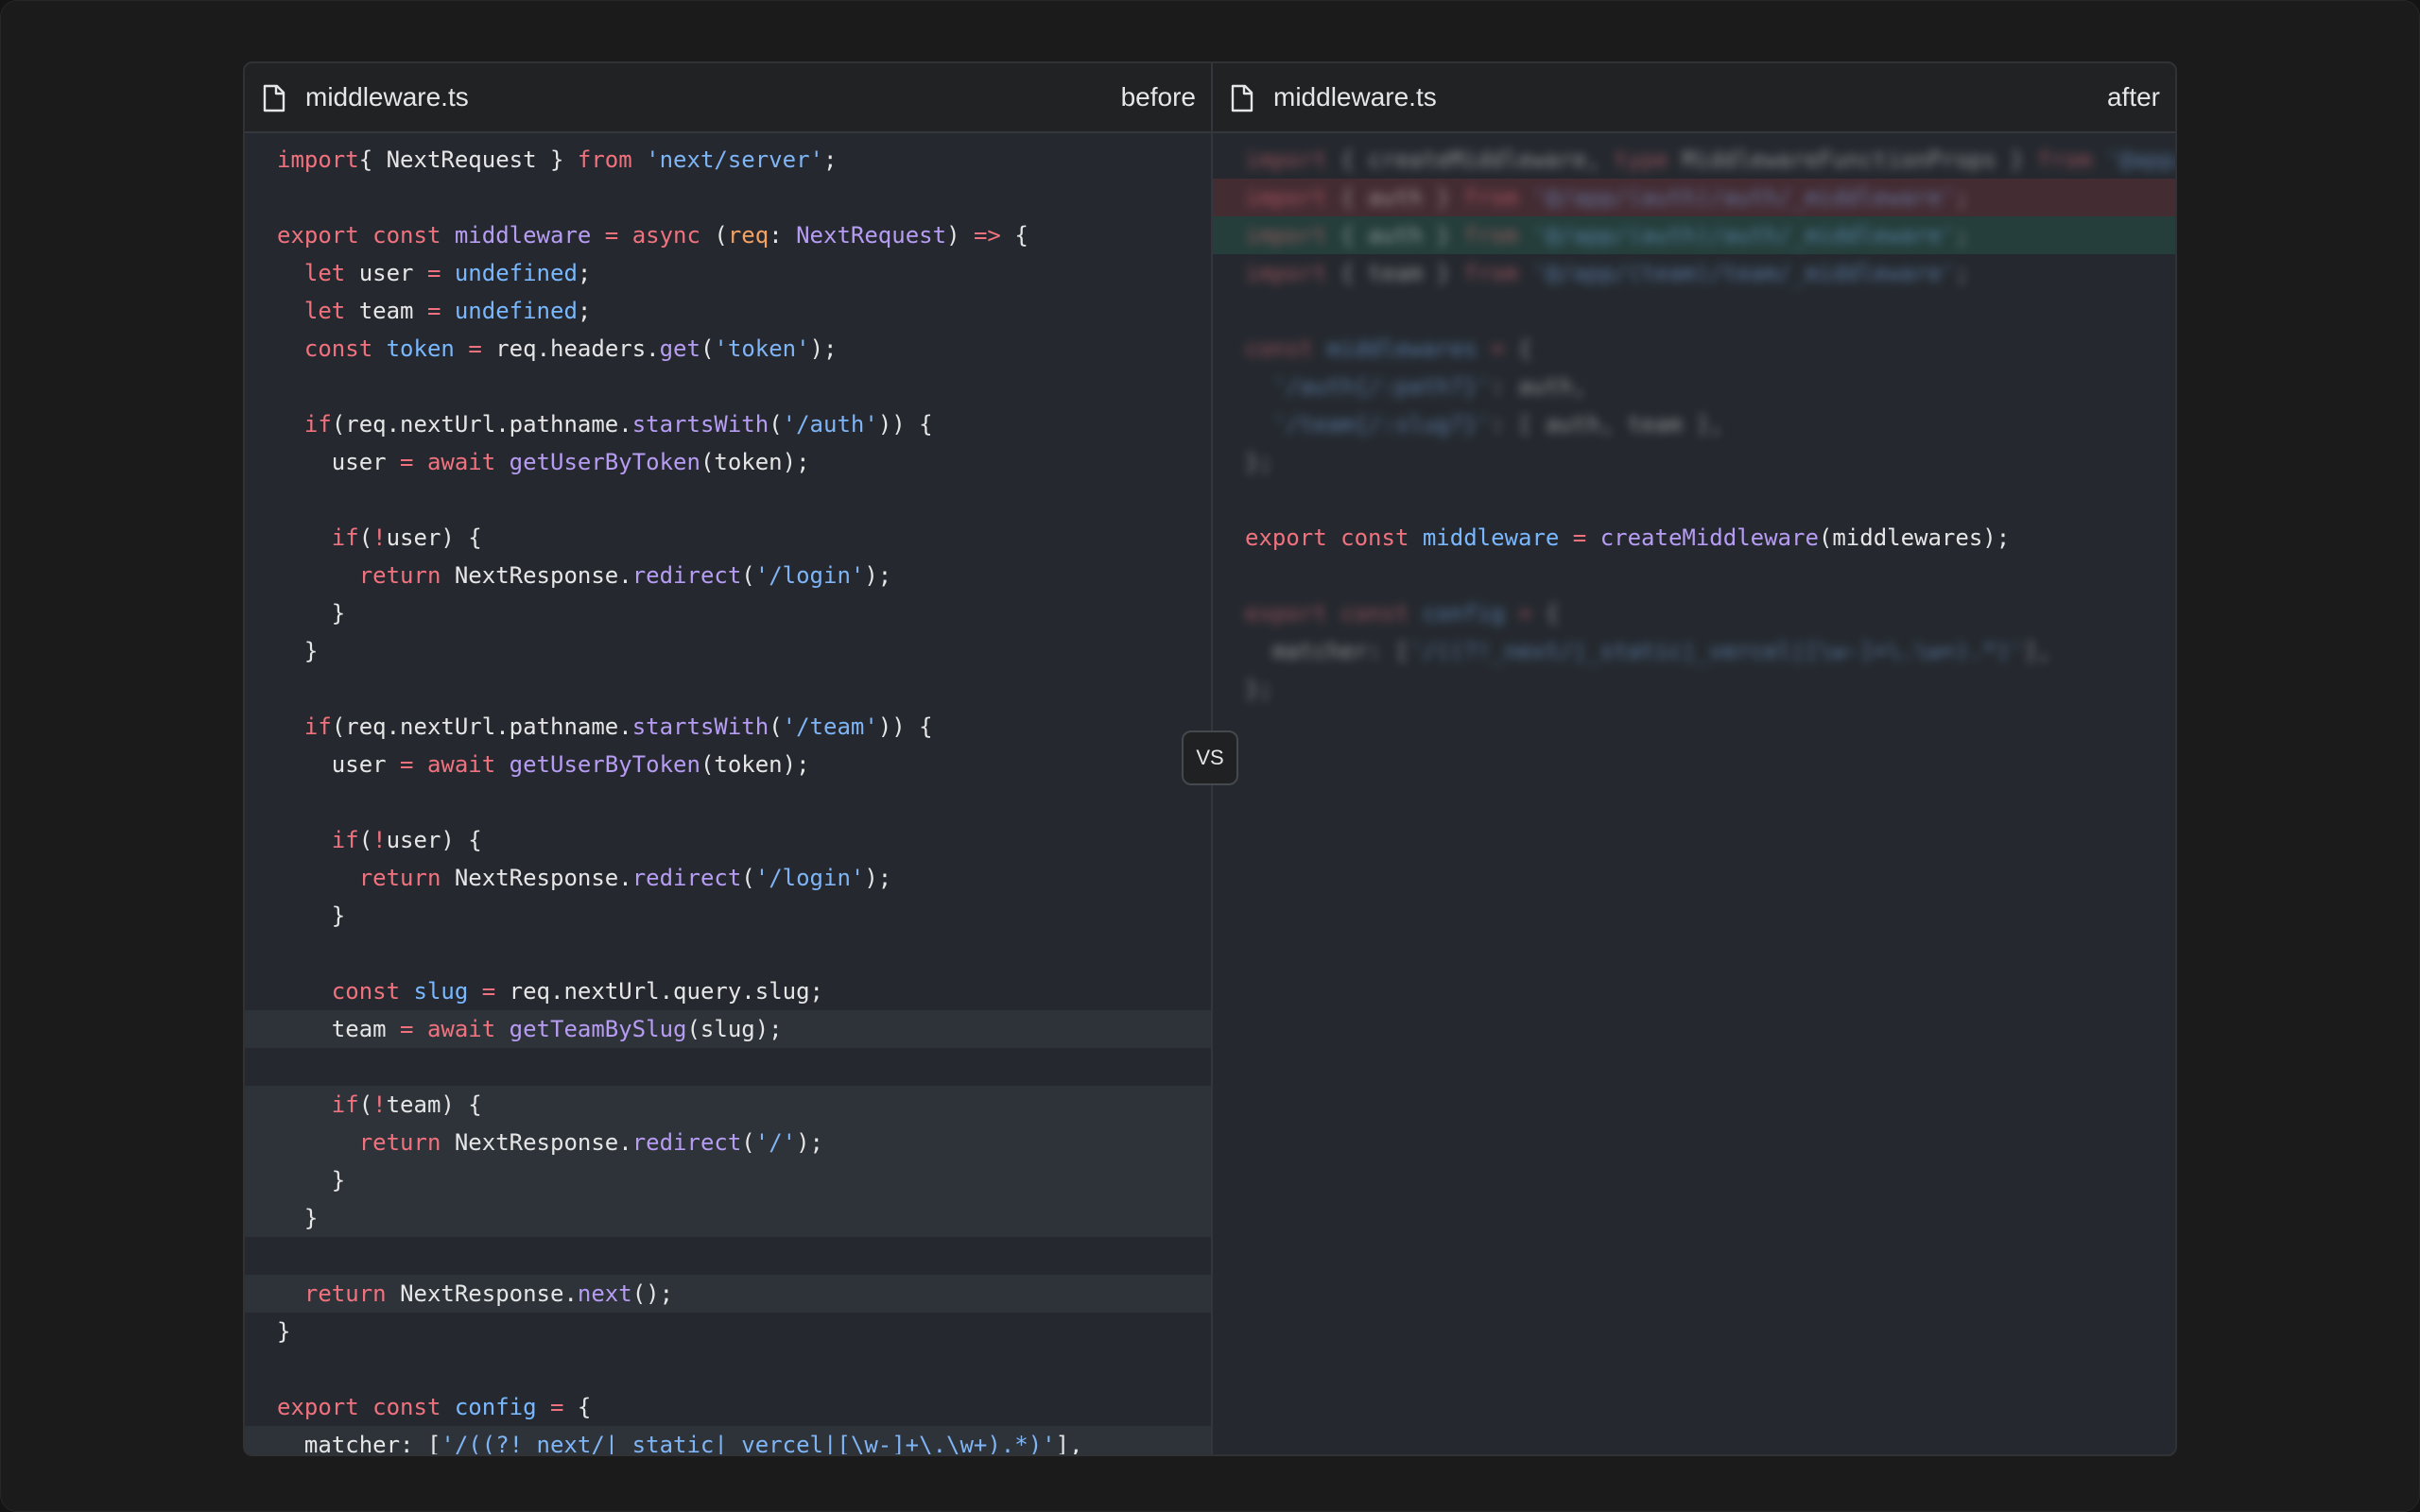  Describe the element at coordinates (1497, 424) in the screenshot. I see `code-line: '/team{/:slug?}': [ auth, team ],` at that location.